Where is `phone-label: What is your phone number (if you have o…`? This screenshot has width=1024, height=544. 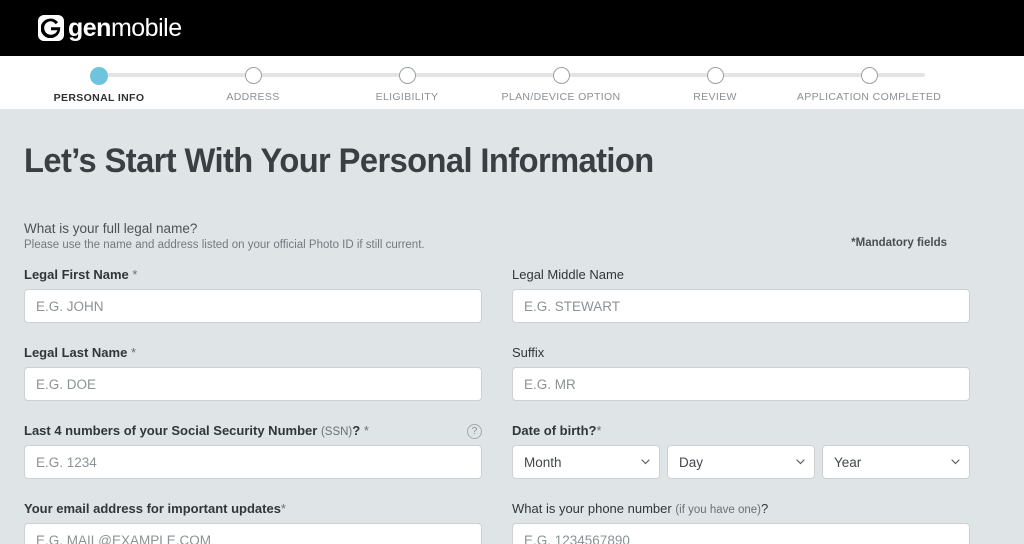
phone-label: What is your phone number (if you have o… is located at coordinates (741, 508).